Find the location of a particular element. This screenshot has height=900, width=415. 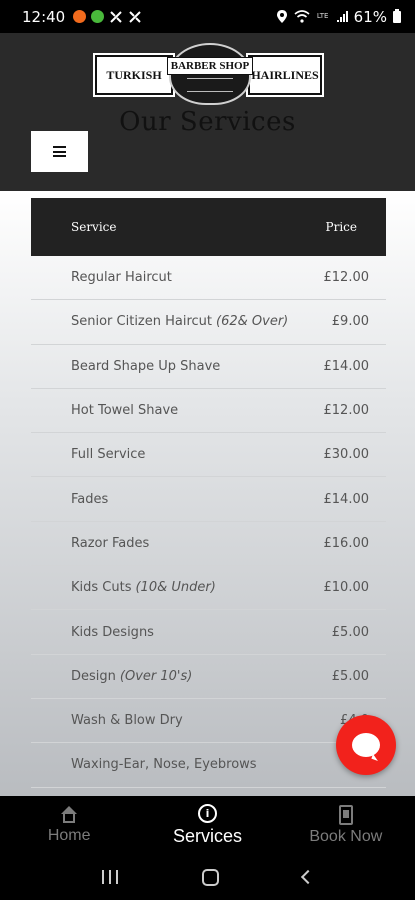

service-name: Kids Designs is located at coordinates (112, 632).